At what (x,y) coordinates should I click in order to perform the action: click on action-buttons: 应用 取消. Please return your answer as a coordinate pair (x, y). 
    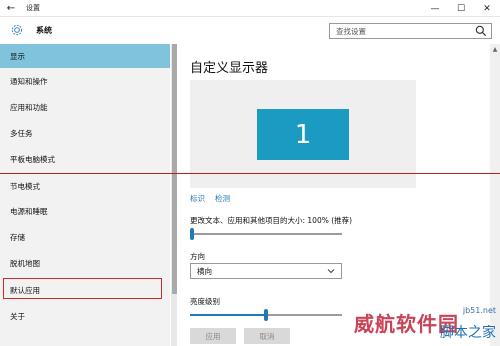
    Looking at the image, I should click on (240, 336).